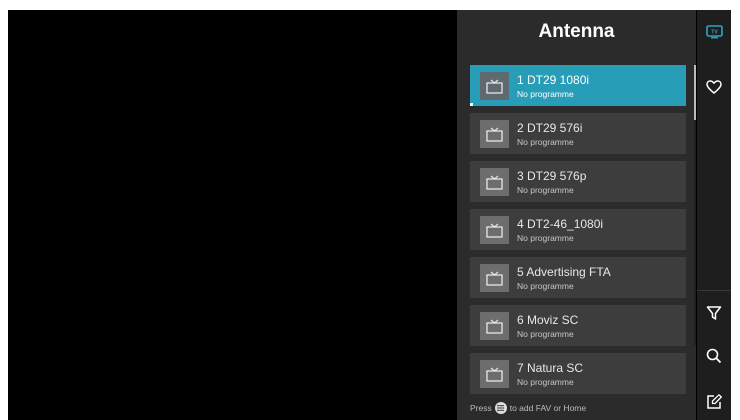  Describe the element at coordinates (714, 215) in the screenshot. I see `side-rail: TV` at that location.